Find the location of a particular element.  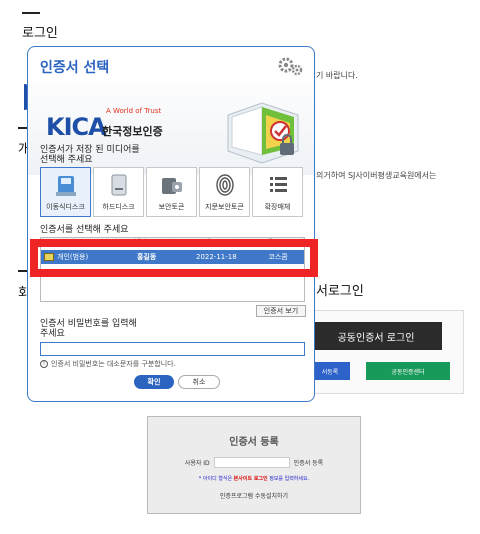

user-id-input is located at coordinates (251, 462).